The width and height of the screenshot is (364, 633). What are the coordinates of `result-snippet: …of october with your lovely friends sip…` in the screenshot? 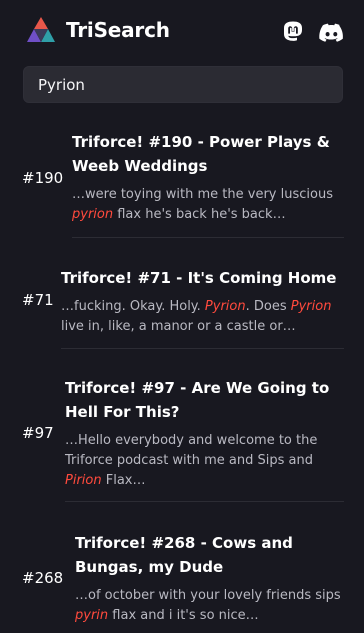 It's located at (208, 605).